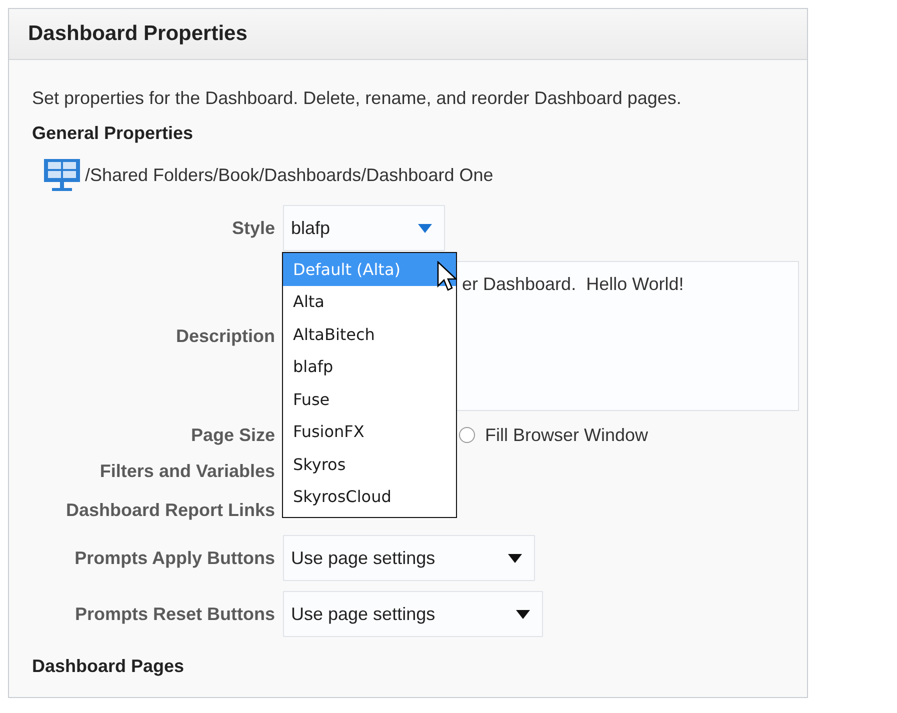 This screenshot has width=897, height=713. What do you see at coordinates (364, 228) in the screenshot?
I see `style-dropdown: blafp` at bounding box center [364, 228].